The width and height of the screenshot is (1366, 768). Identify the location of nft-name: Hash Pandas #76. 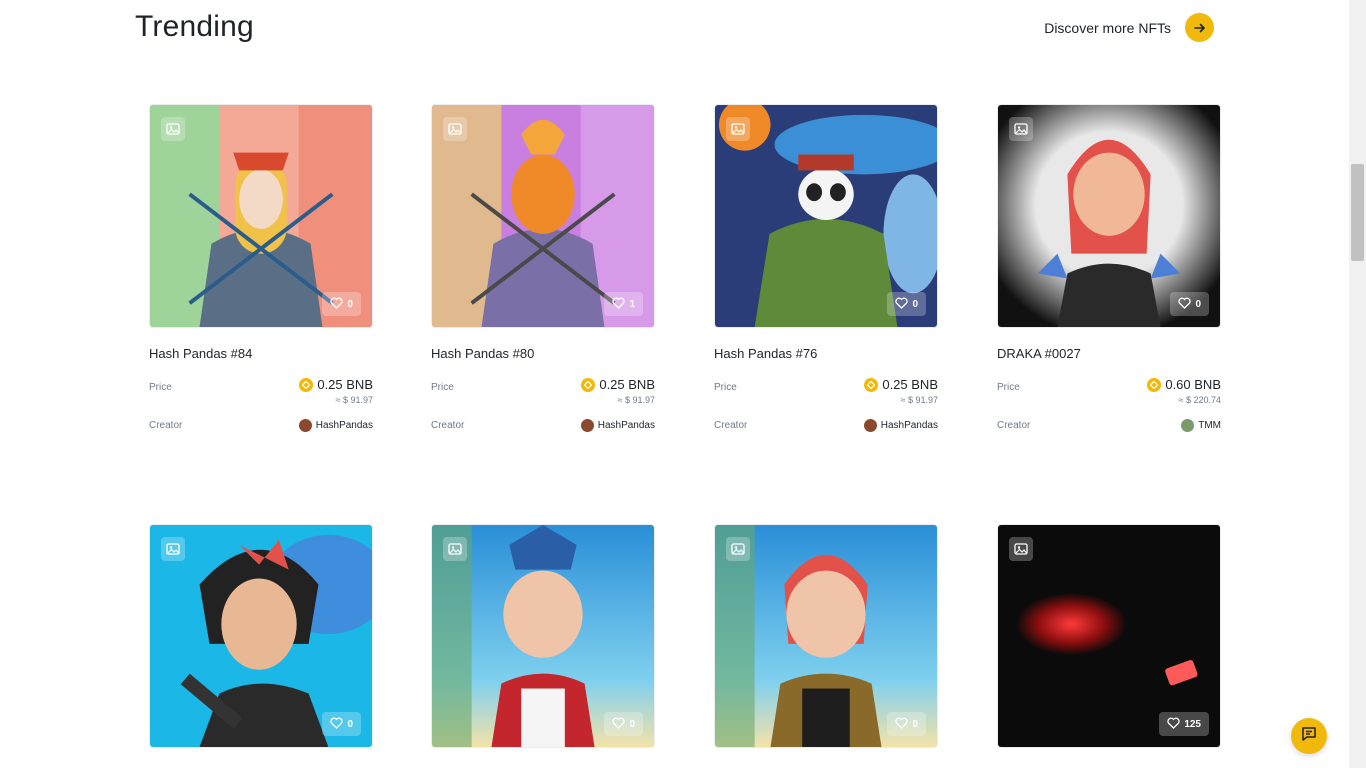
(826, 353).